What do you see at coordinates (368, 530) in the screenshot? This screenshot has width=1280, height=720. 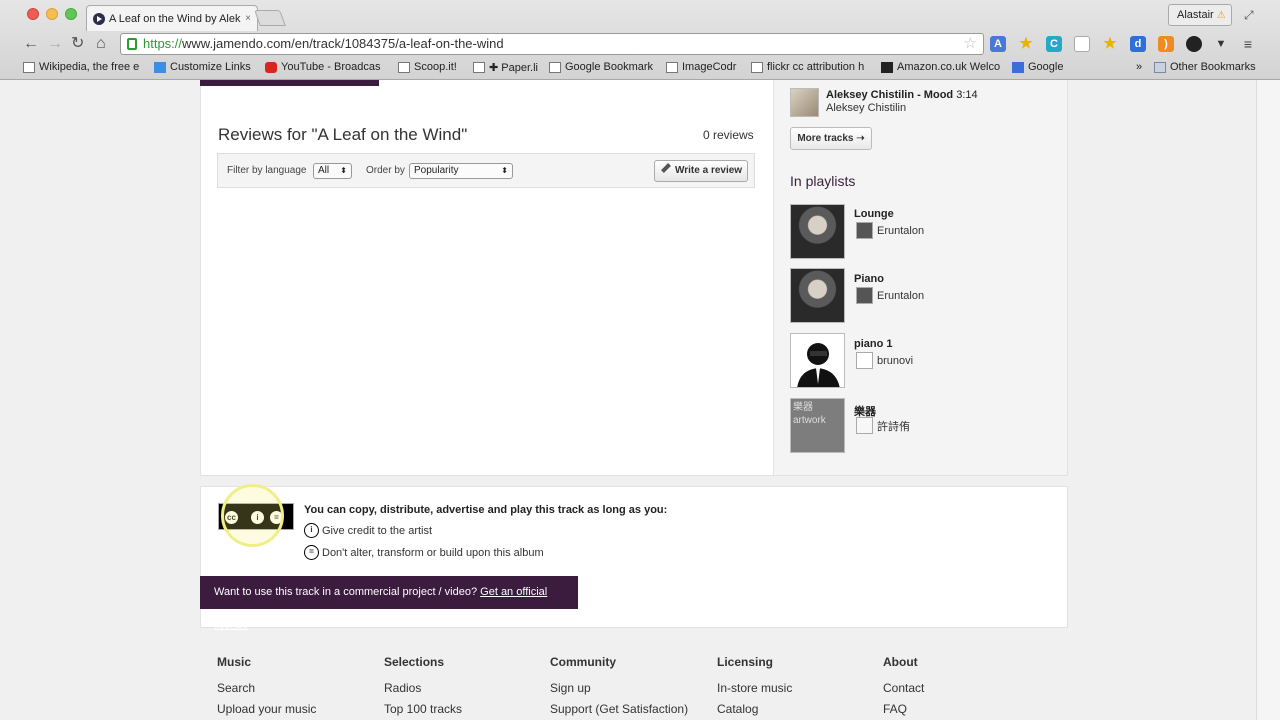 I see `license-condition: i Give credit to the artist` at bounding box center [368, 530].